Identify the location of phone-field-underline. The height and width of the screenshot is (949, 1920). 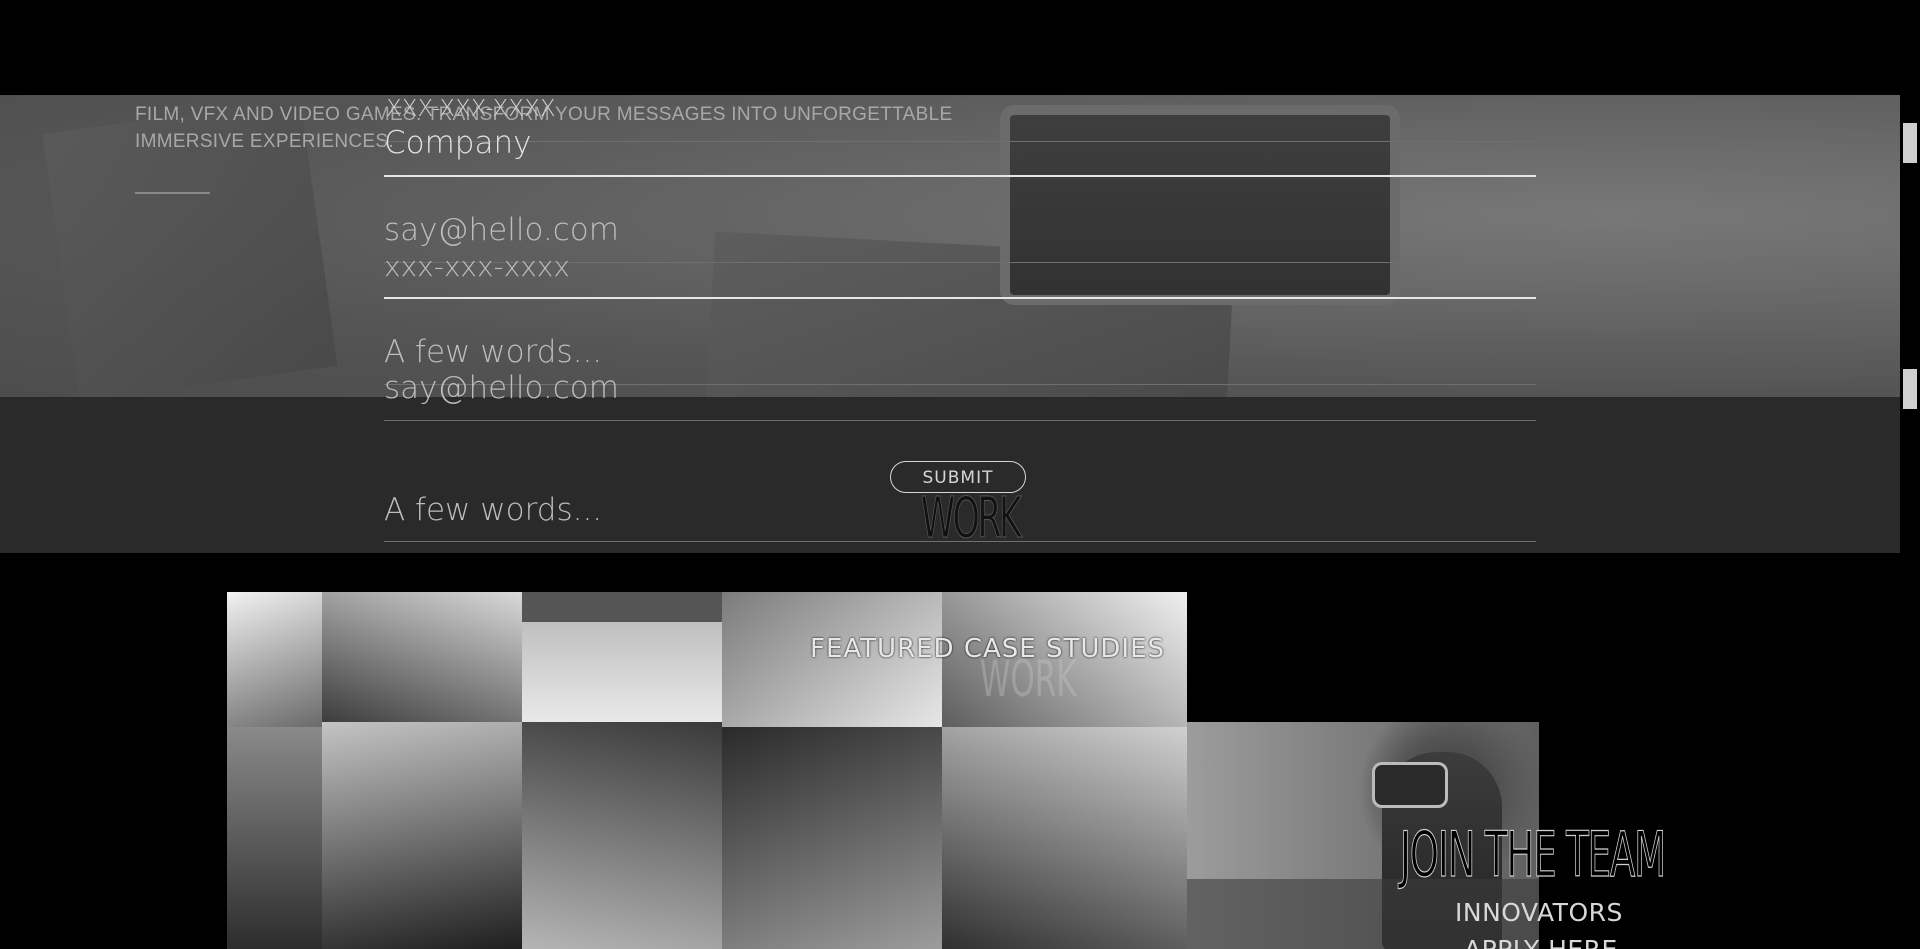
(960, 298).